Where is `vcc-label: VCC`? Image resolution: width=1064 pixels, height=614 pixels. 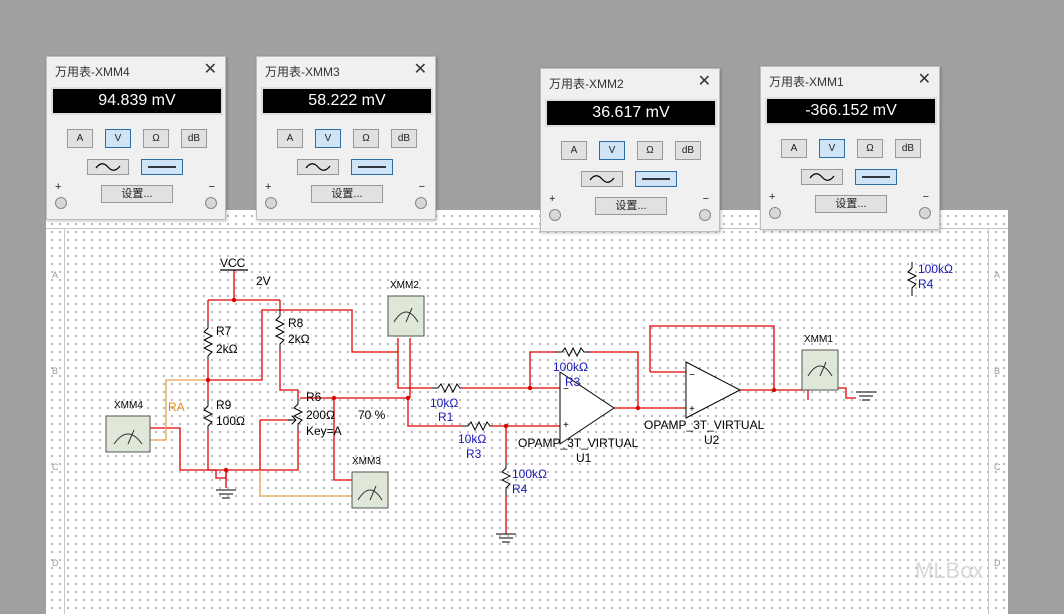 vcc-label: VCC is located at coordinates (233, 263).